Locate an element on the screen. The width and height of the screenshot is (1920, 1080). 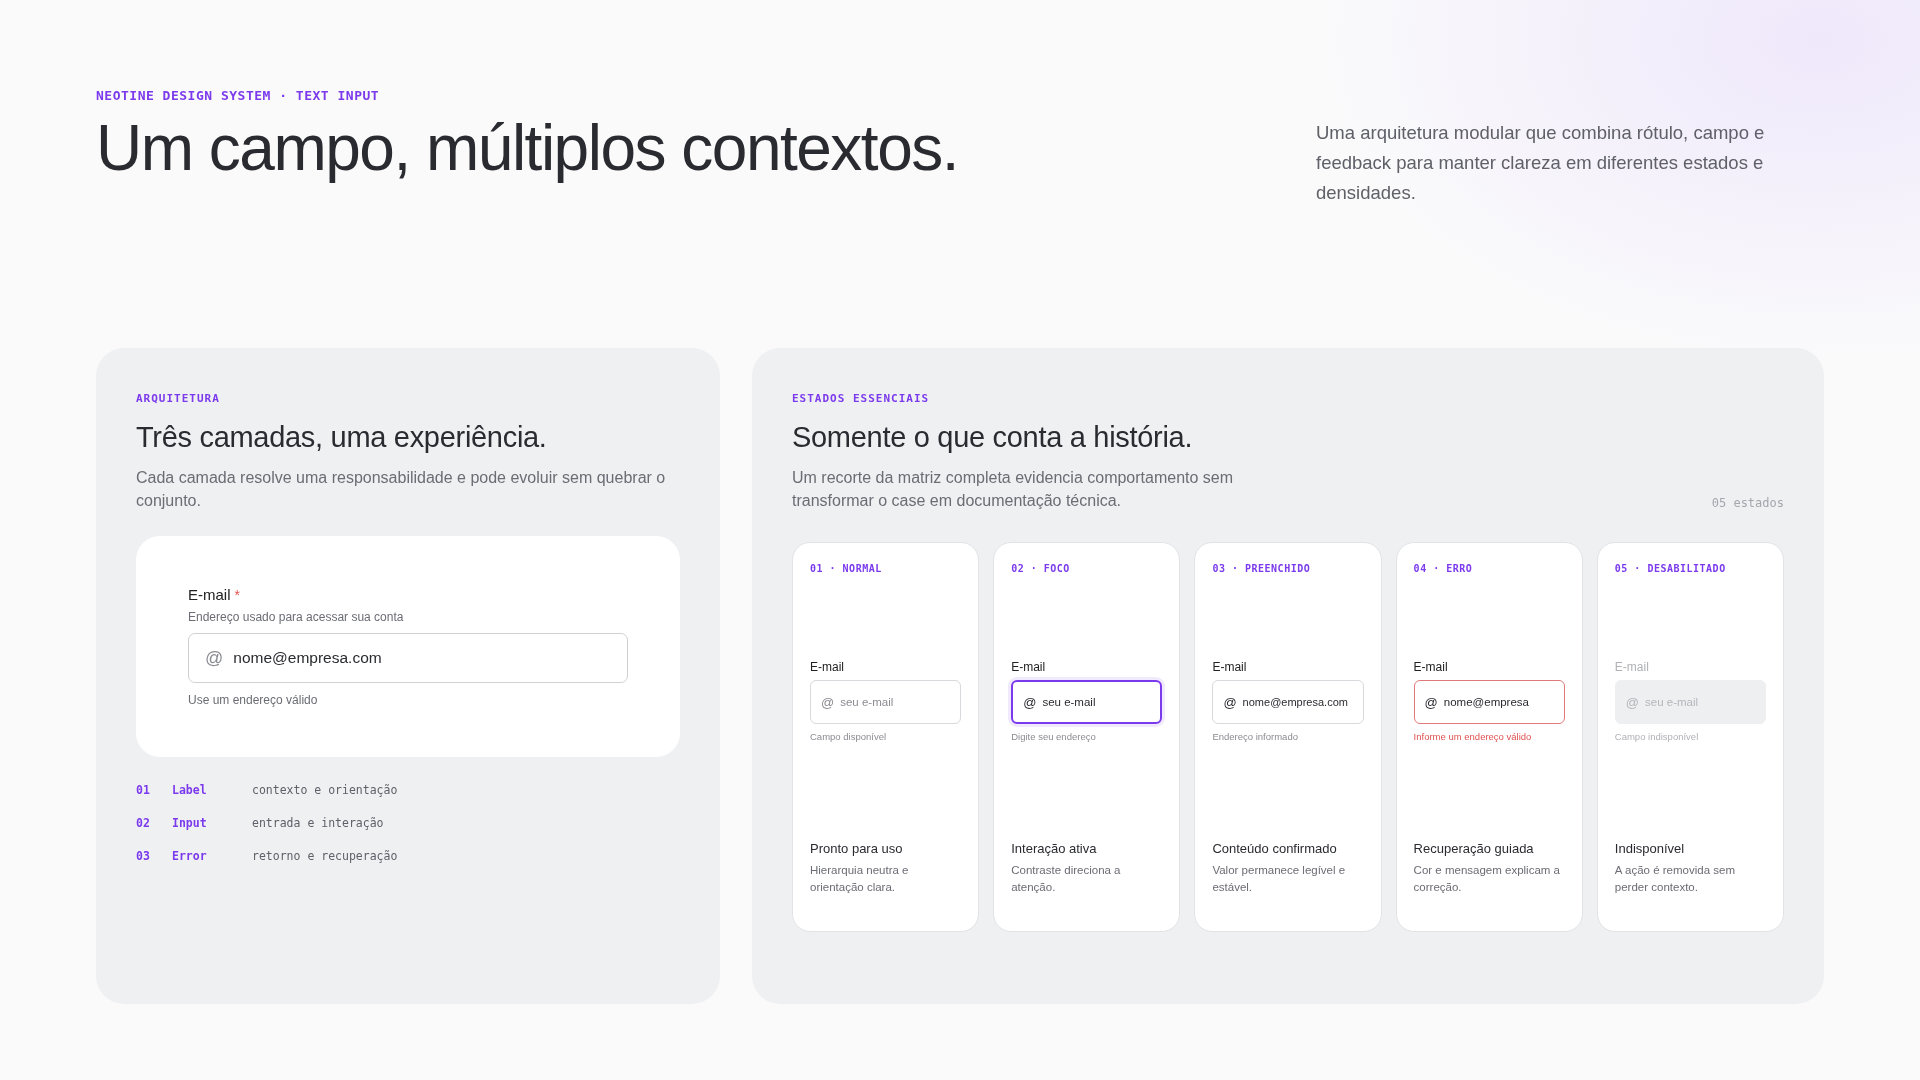
state-title: Pronto para uso is located at coordinates (857, 848).